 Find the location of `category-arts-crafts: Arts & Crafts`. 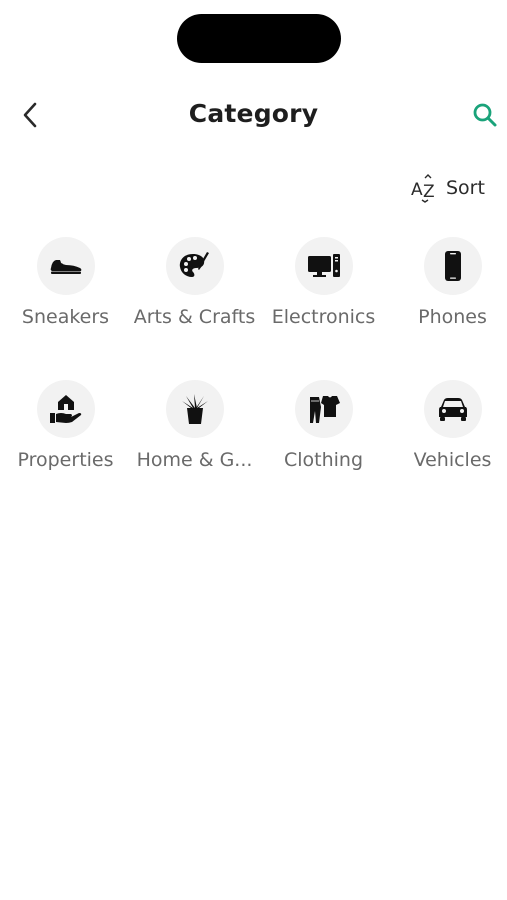

category-arts-crafts: Arts & Crafts is located at coordinates (194, 282).